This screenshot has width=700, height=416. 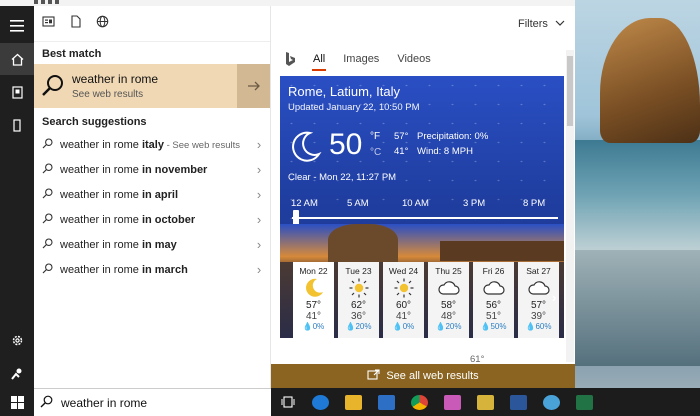 What do you see at coordinates (358, 288) in the screenshot?
I see `sun-icon` at bounding box center [358, 288].